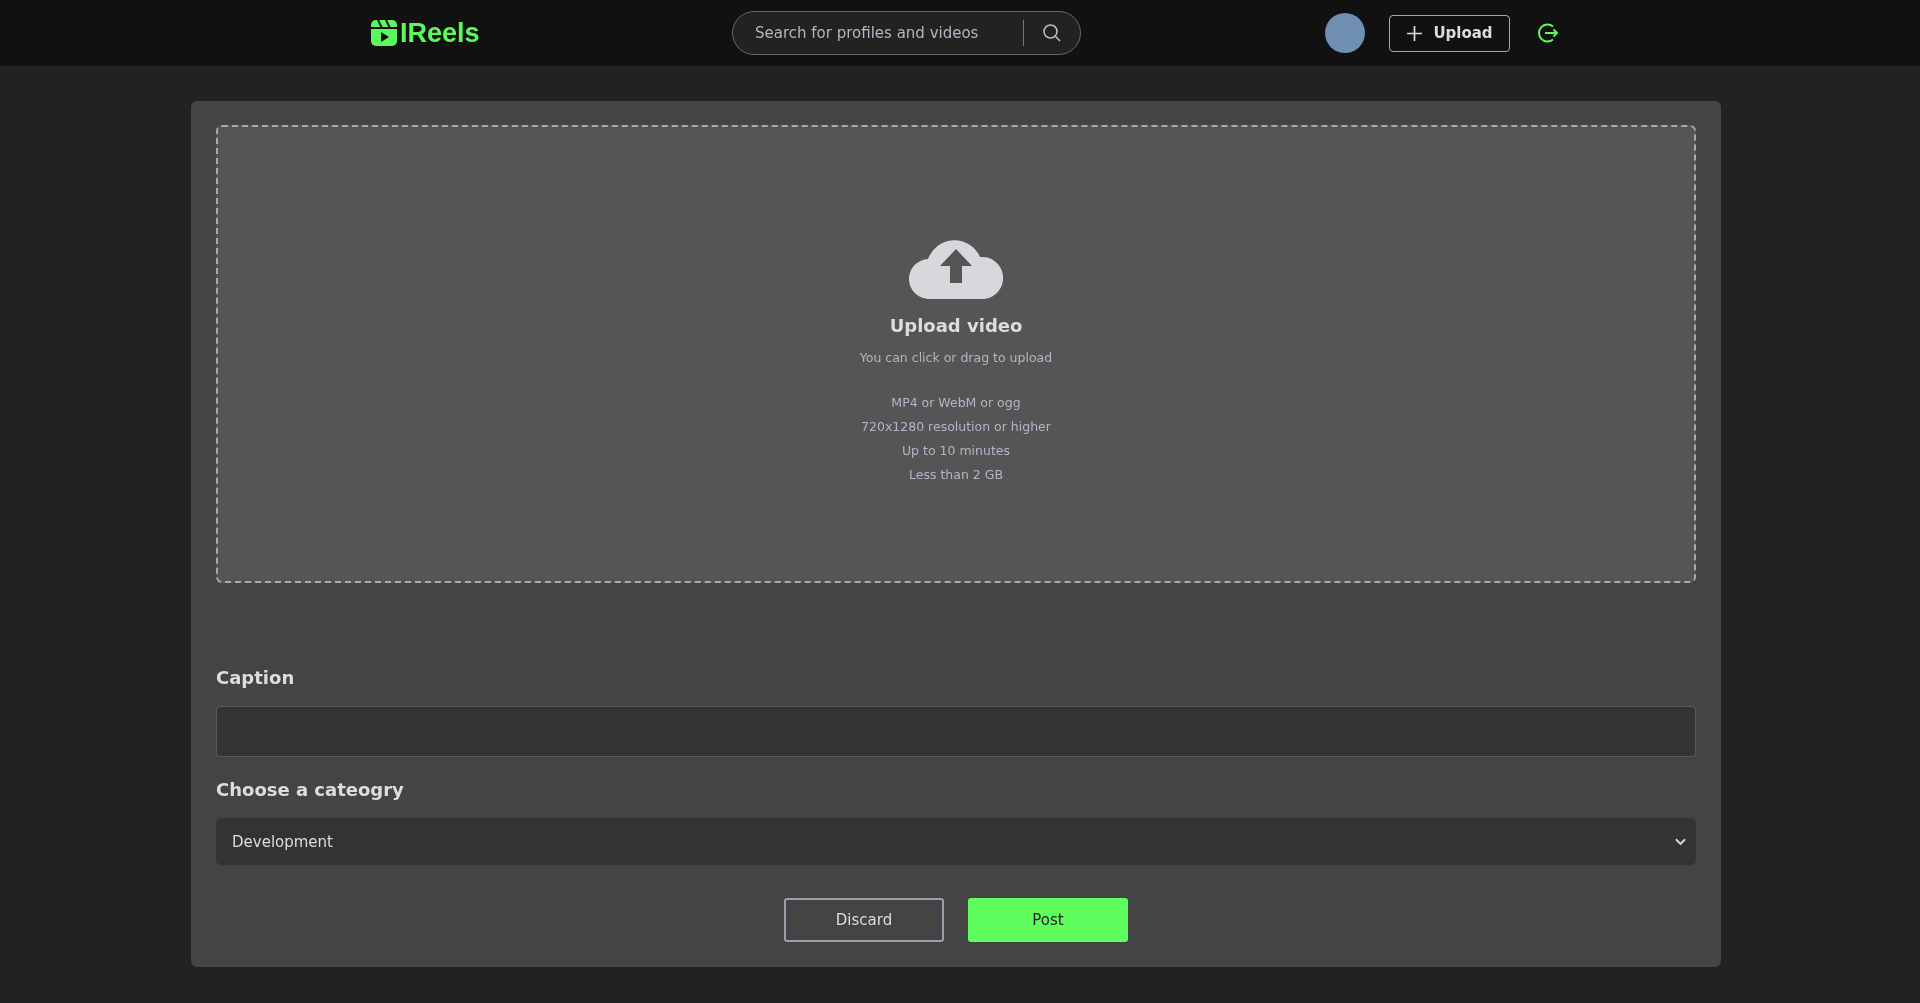  Describe the element at coordinates (384, 33) in the screenshot. I see `clapperboard-play-icon` at that location.